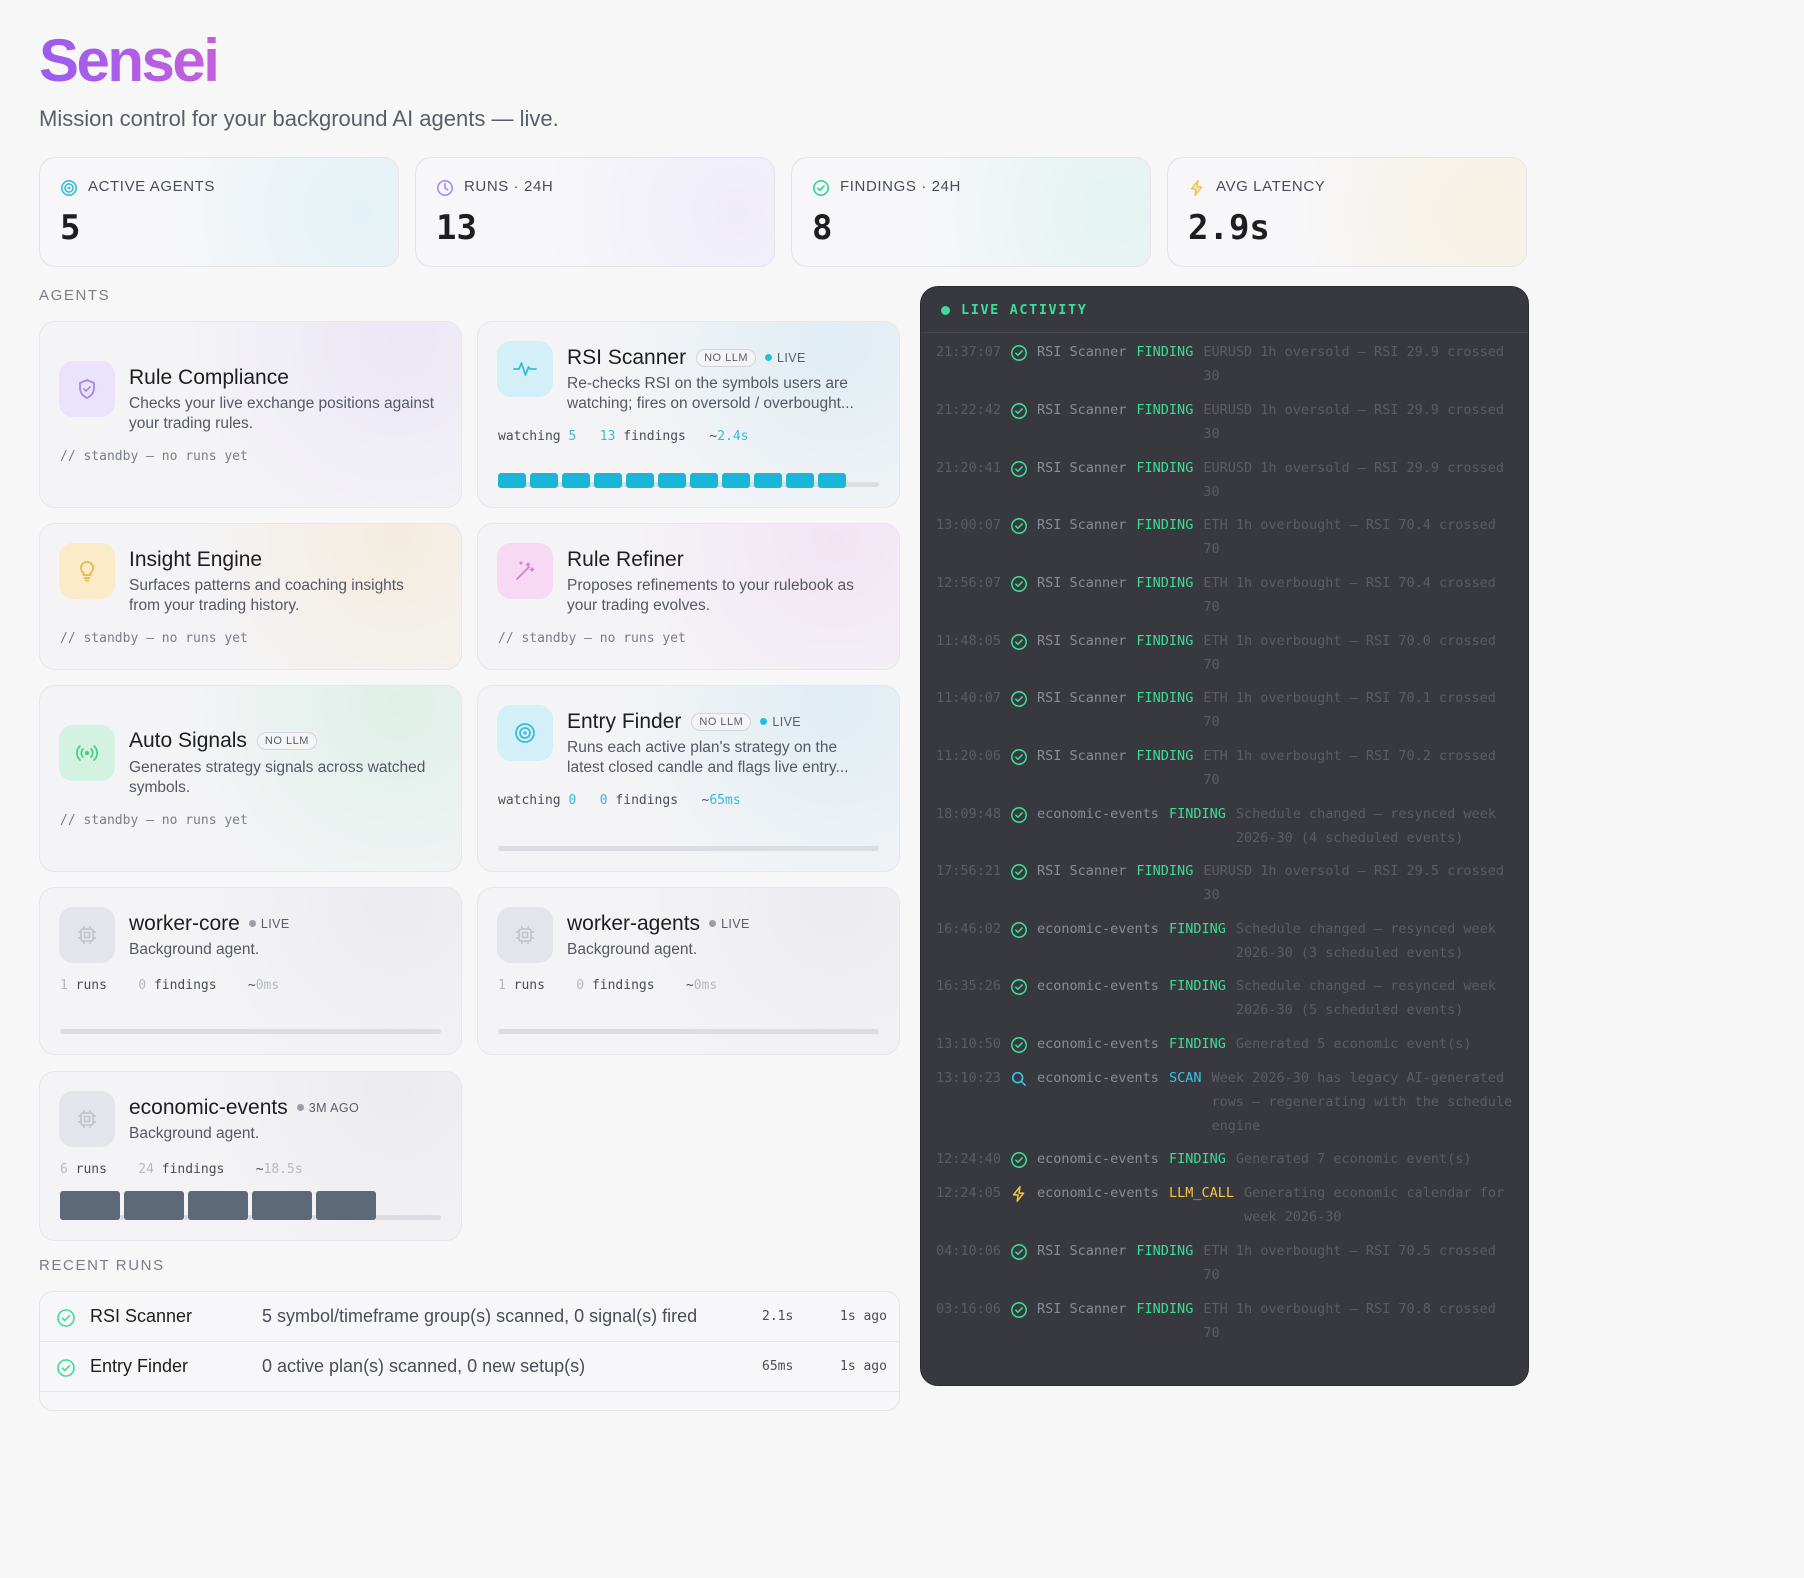 Image resolution: width=1804 pixels, height=1578 pixels. Describe the element at coordinates (733, 436) in the screenshot. I see `latency-value: 2.4s` at that location.